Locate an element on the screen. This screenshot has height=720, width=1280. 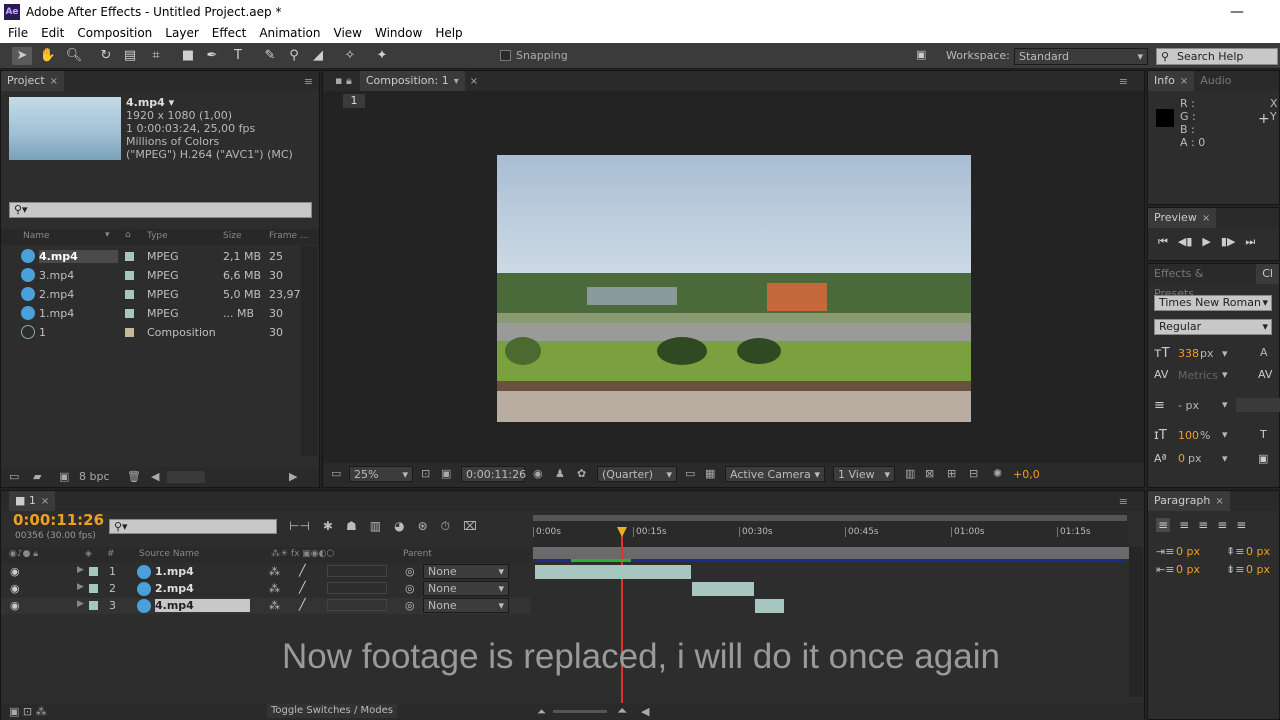
shy-layers-icon: ☗ is located at coordinates (351, 526).